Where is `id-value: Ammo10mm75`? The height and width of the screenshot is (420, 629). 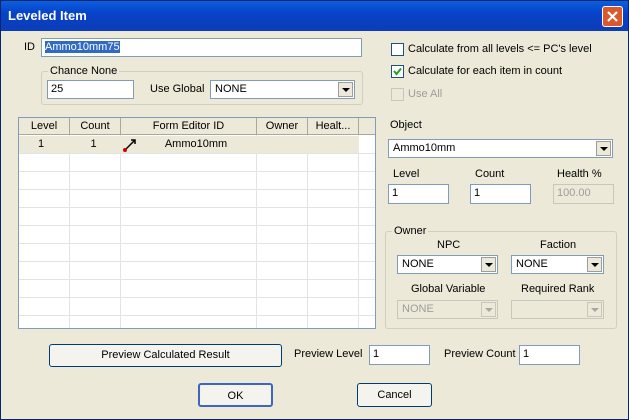 id-value: Ammo10mm75 is located at coordinates (82, 47).